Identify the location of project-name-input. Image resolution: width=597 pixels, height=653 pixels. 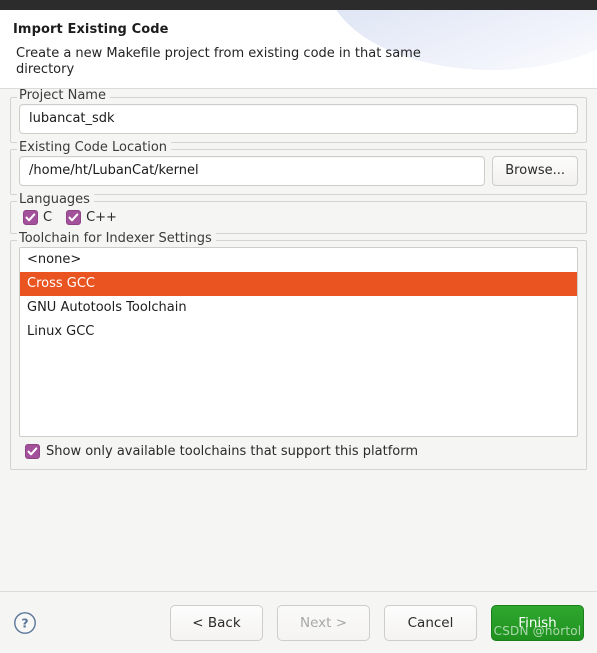
(298, 118).